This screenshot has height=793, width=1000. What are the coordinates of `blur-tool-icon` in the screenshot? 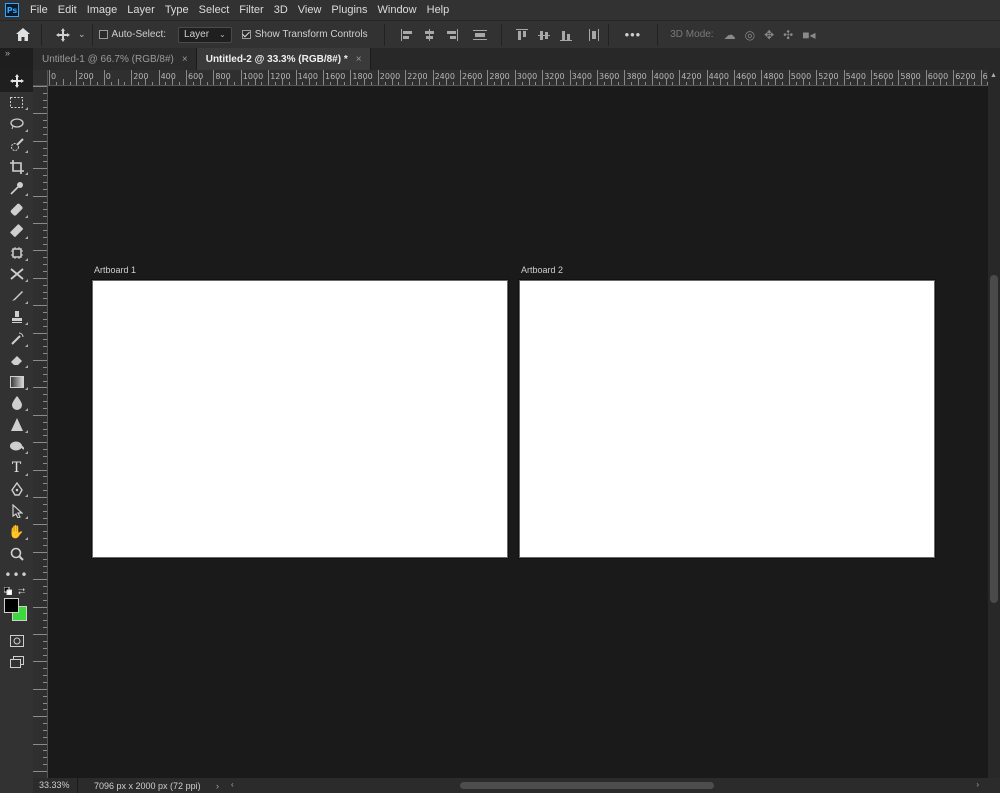 It's located at (16, 404).